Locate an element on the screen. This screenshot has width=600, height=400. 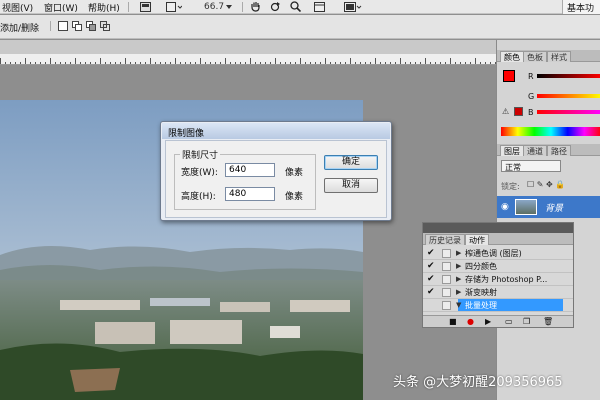
document-tab-area is located at coordinates (248, 47).